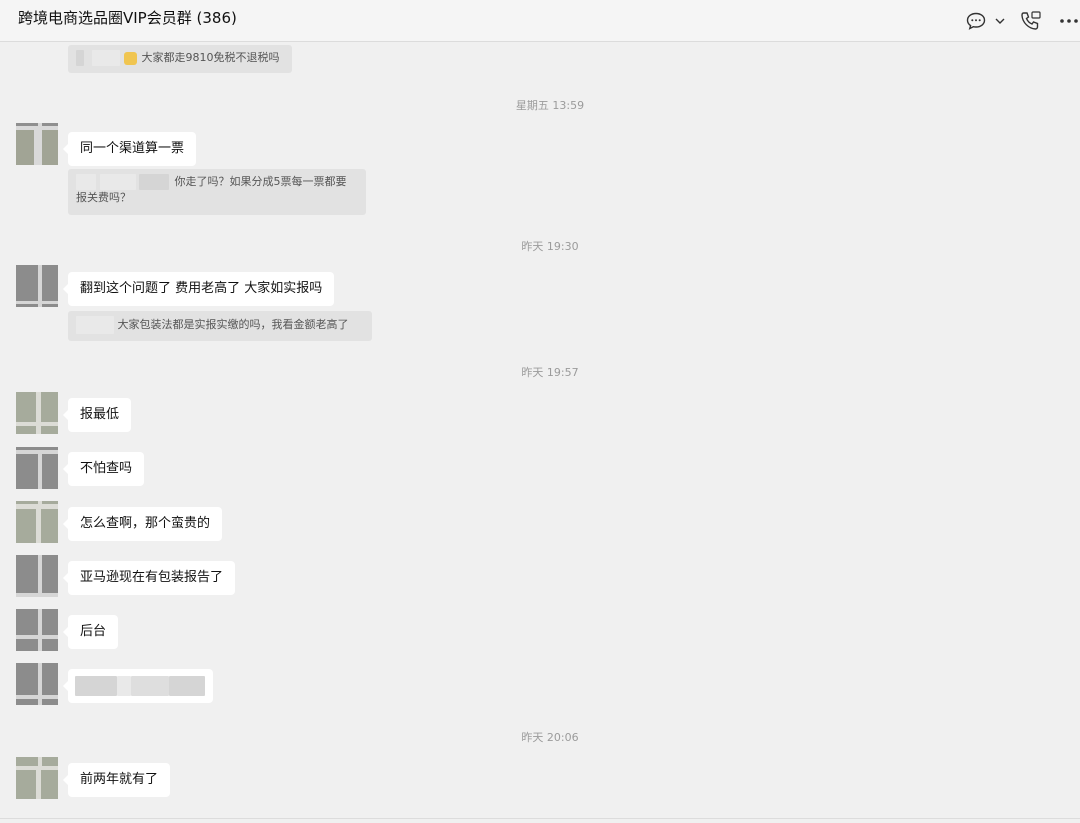 This screenshot has width=1080, height=823. Describe the element at coordinates (260, 181) in the screenshot. I see `quote-text: 你走了吗？如果分成5票每一票都要` at that location.